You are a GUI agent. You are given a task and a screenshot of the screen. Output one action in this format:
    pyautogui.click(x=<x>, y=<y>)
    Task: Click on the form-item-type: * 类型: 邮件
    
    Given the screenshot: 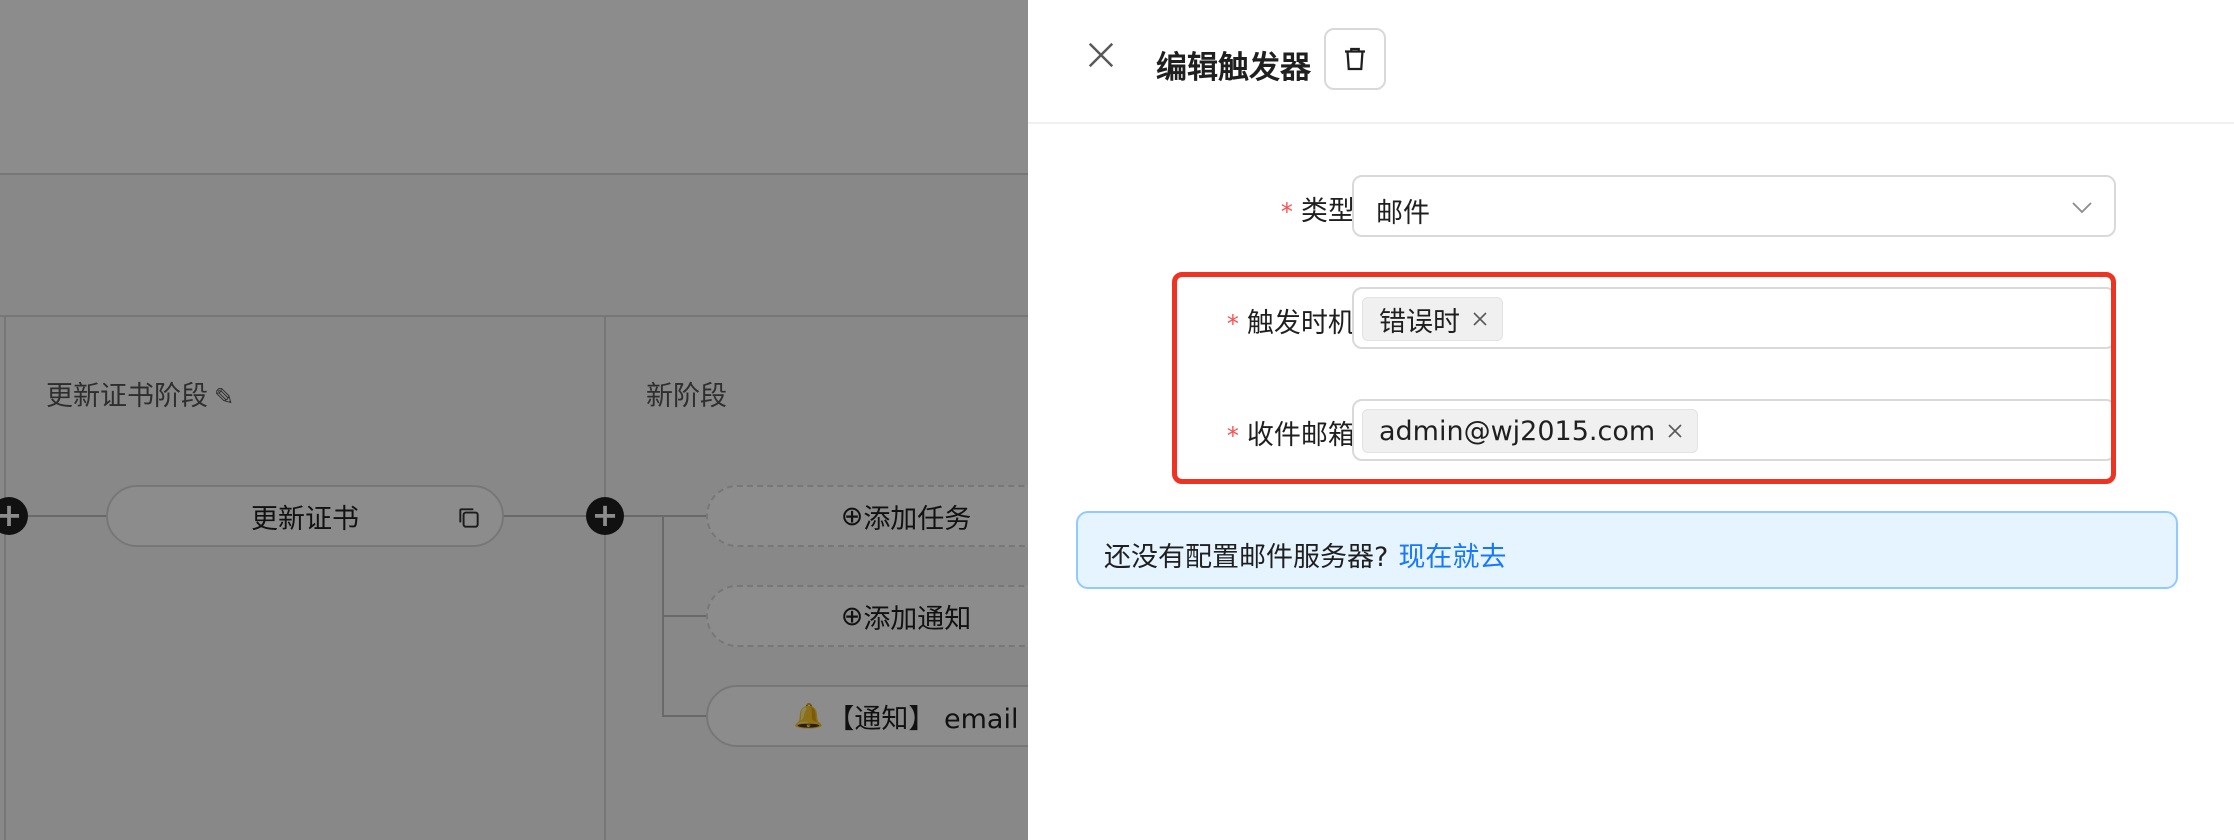 What is the action you would take?
    pyautogui.click(x=1631, y=206)
    